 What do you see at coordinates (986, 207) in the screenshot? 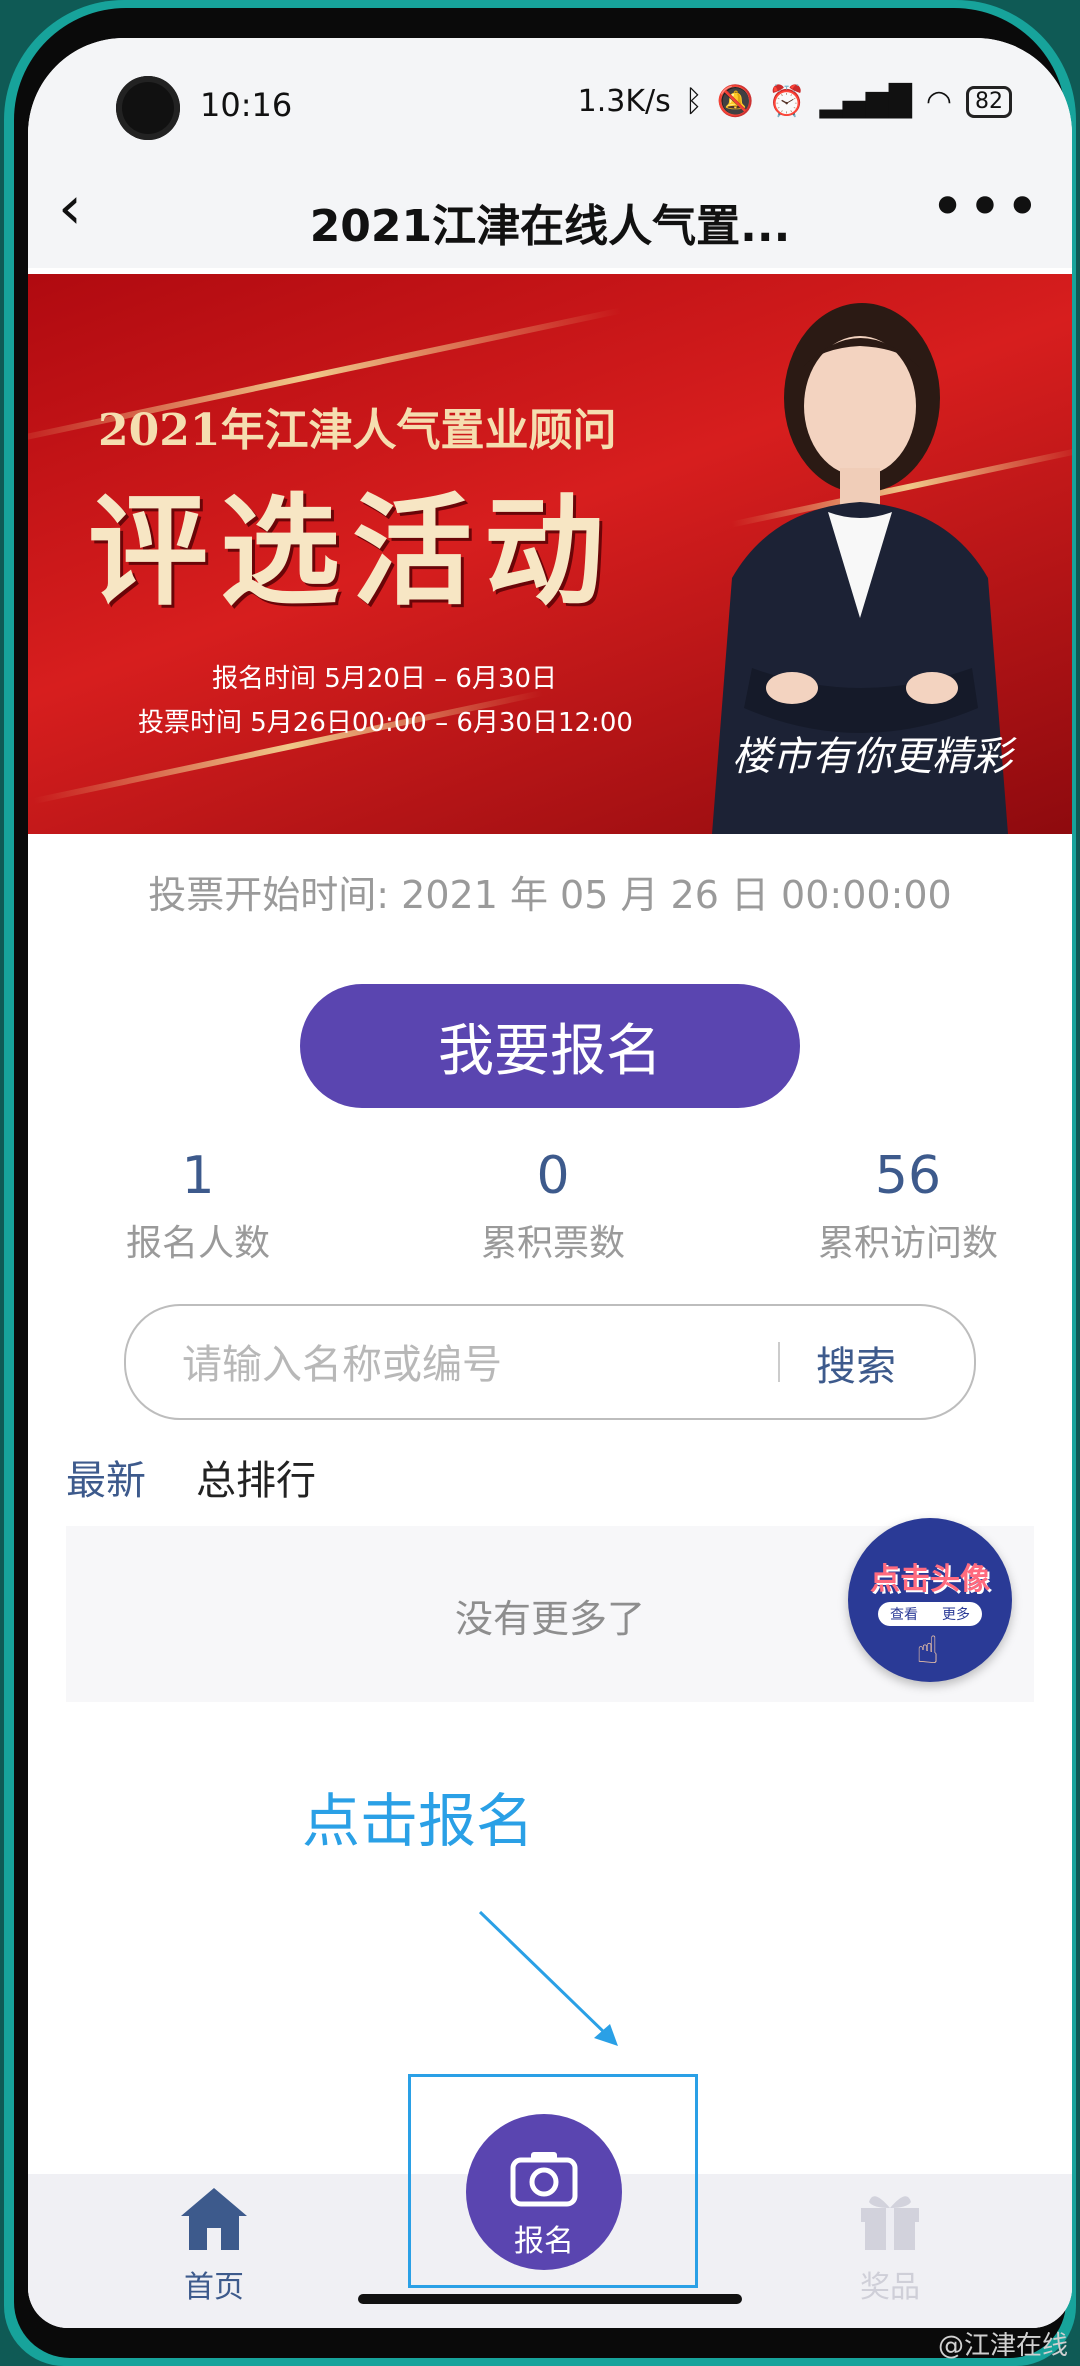
I see `more-icon: •••` at bounding box center [986, 207].